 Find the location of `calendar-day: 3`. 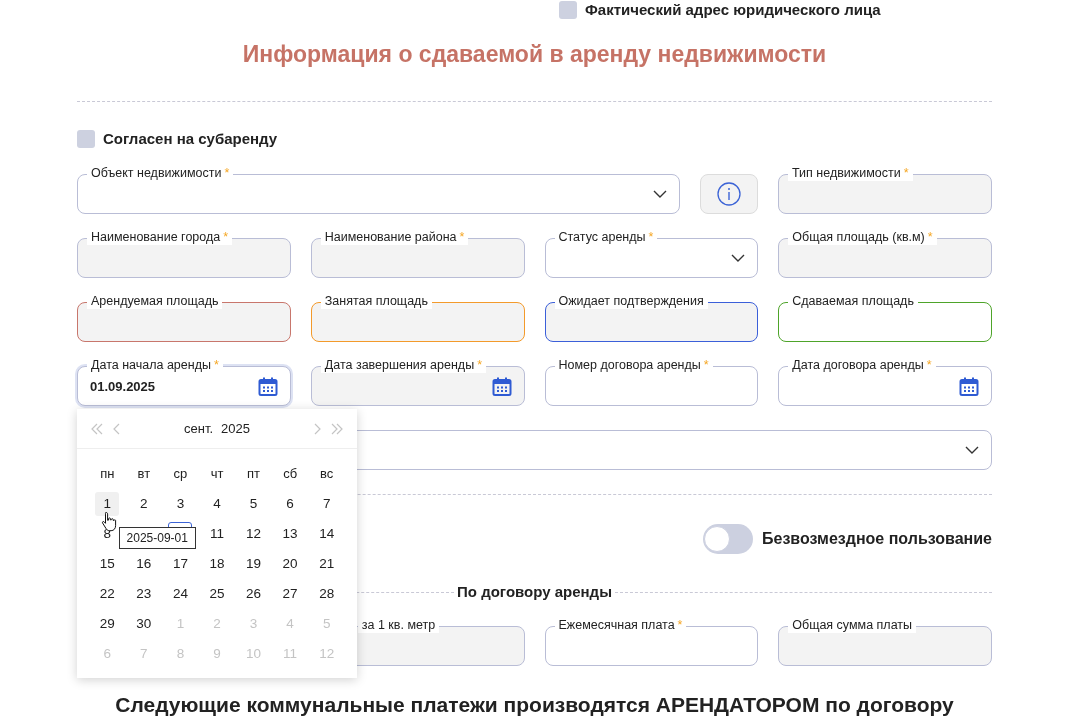

calendar-day: 3 is located at coordinates (180, 504).